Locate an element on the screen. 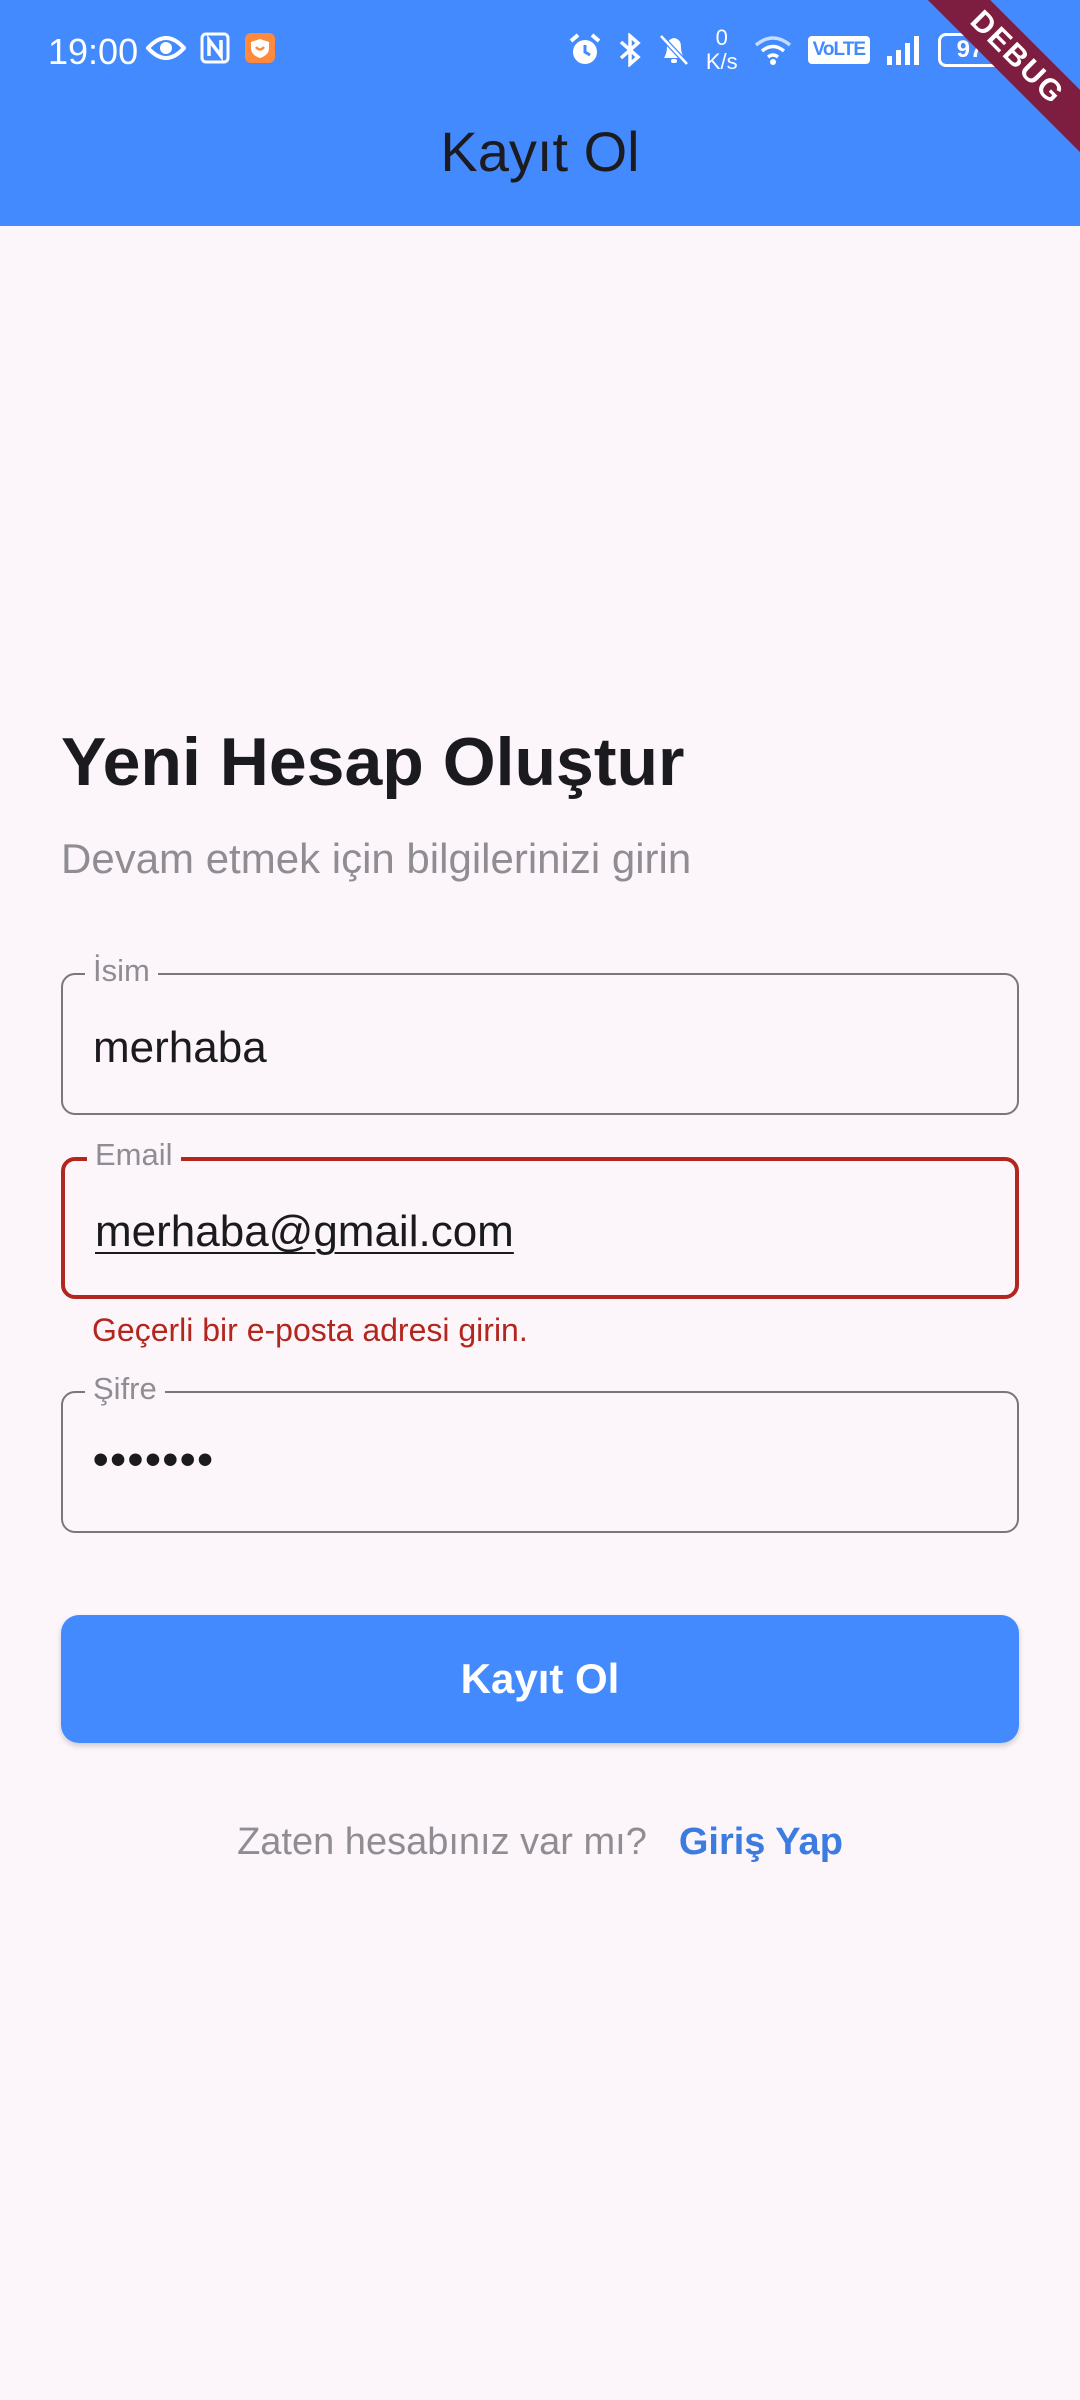 This screenshot has height=2400, width=1080. app-bar: 19:00 0 K/s VoLTE 97 DEBUG Kayıt Ol is located at coordinates (540, 113).